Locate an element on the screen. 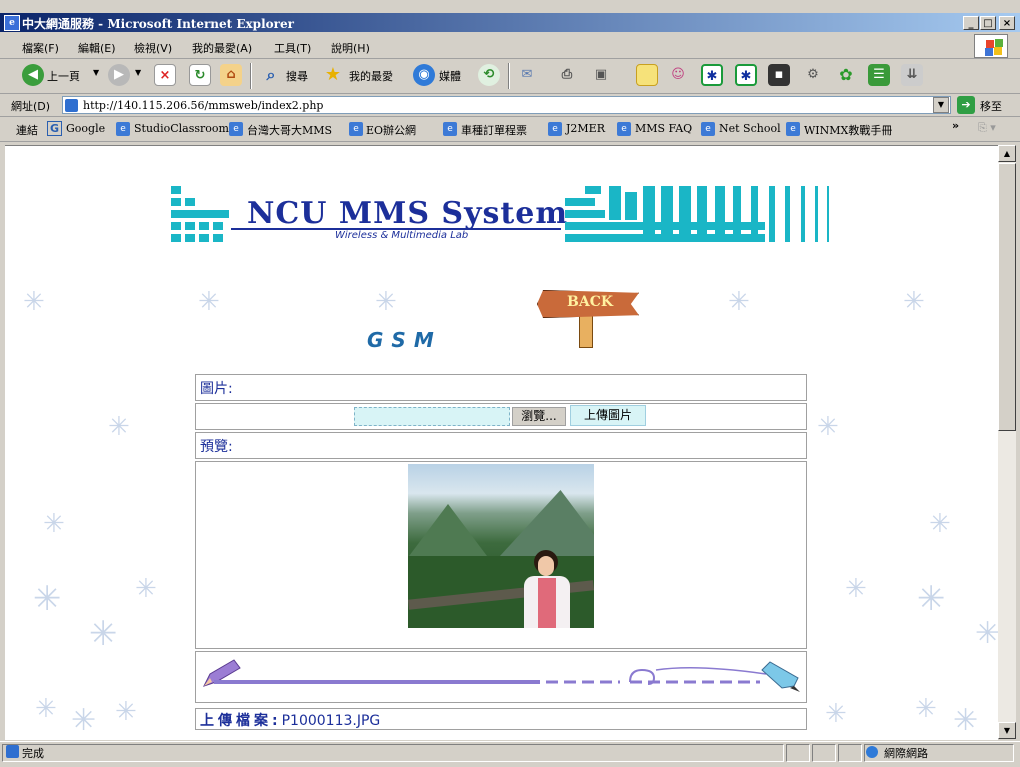  globe-icon is located at coordinates (872, 752).